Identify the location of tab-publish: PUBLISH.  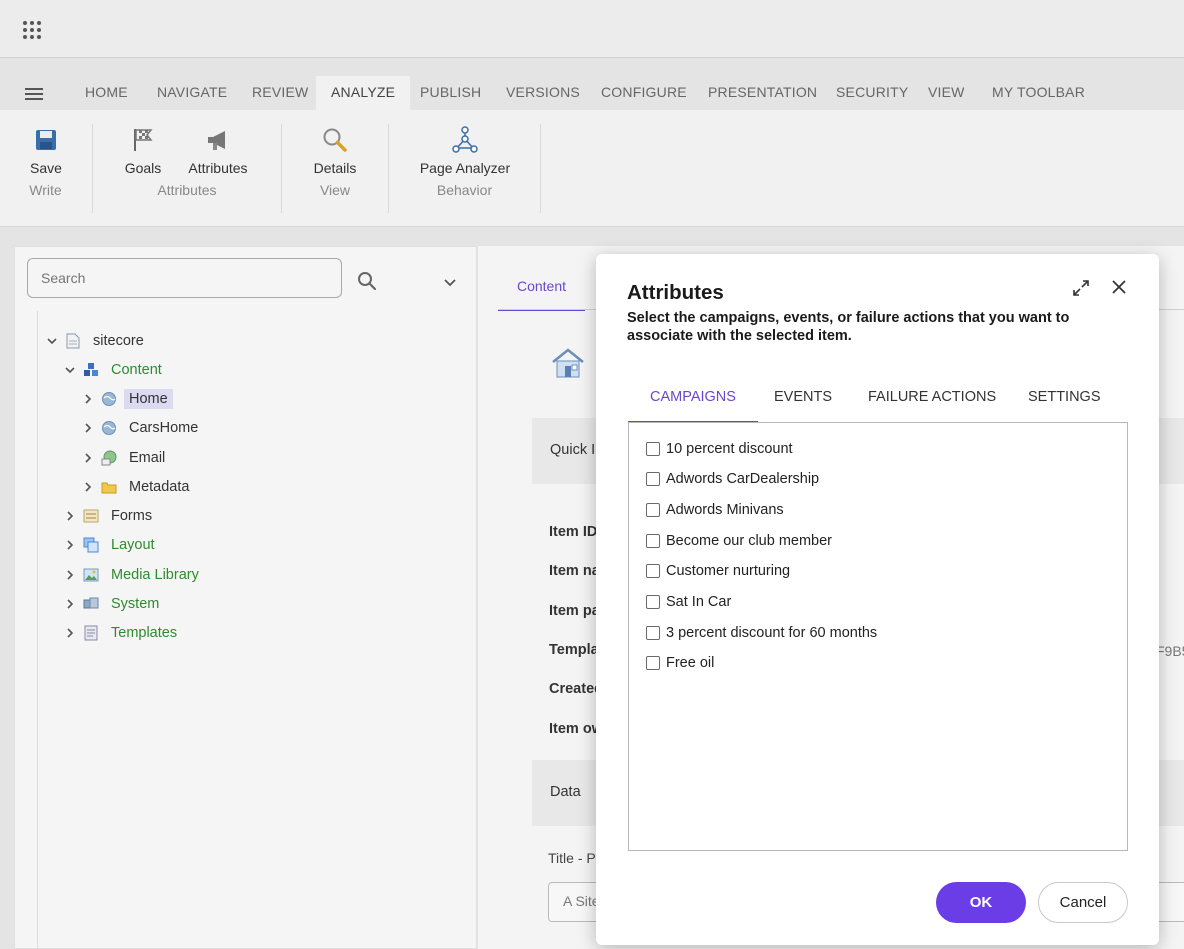
(450, 93).